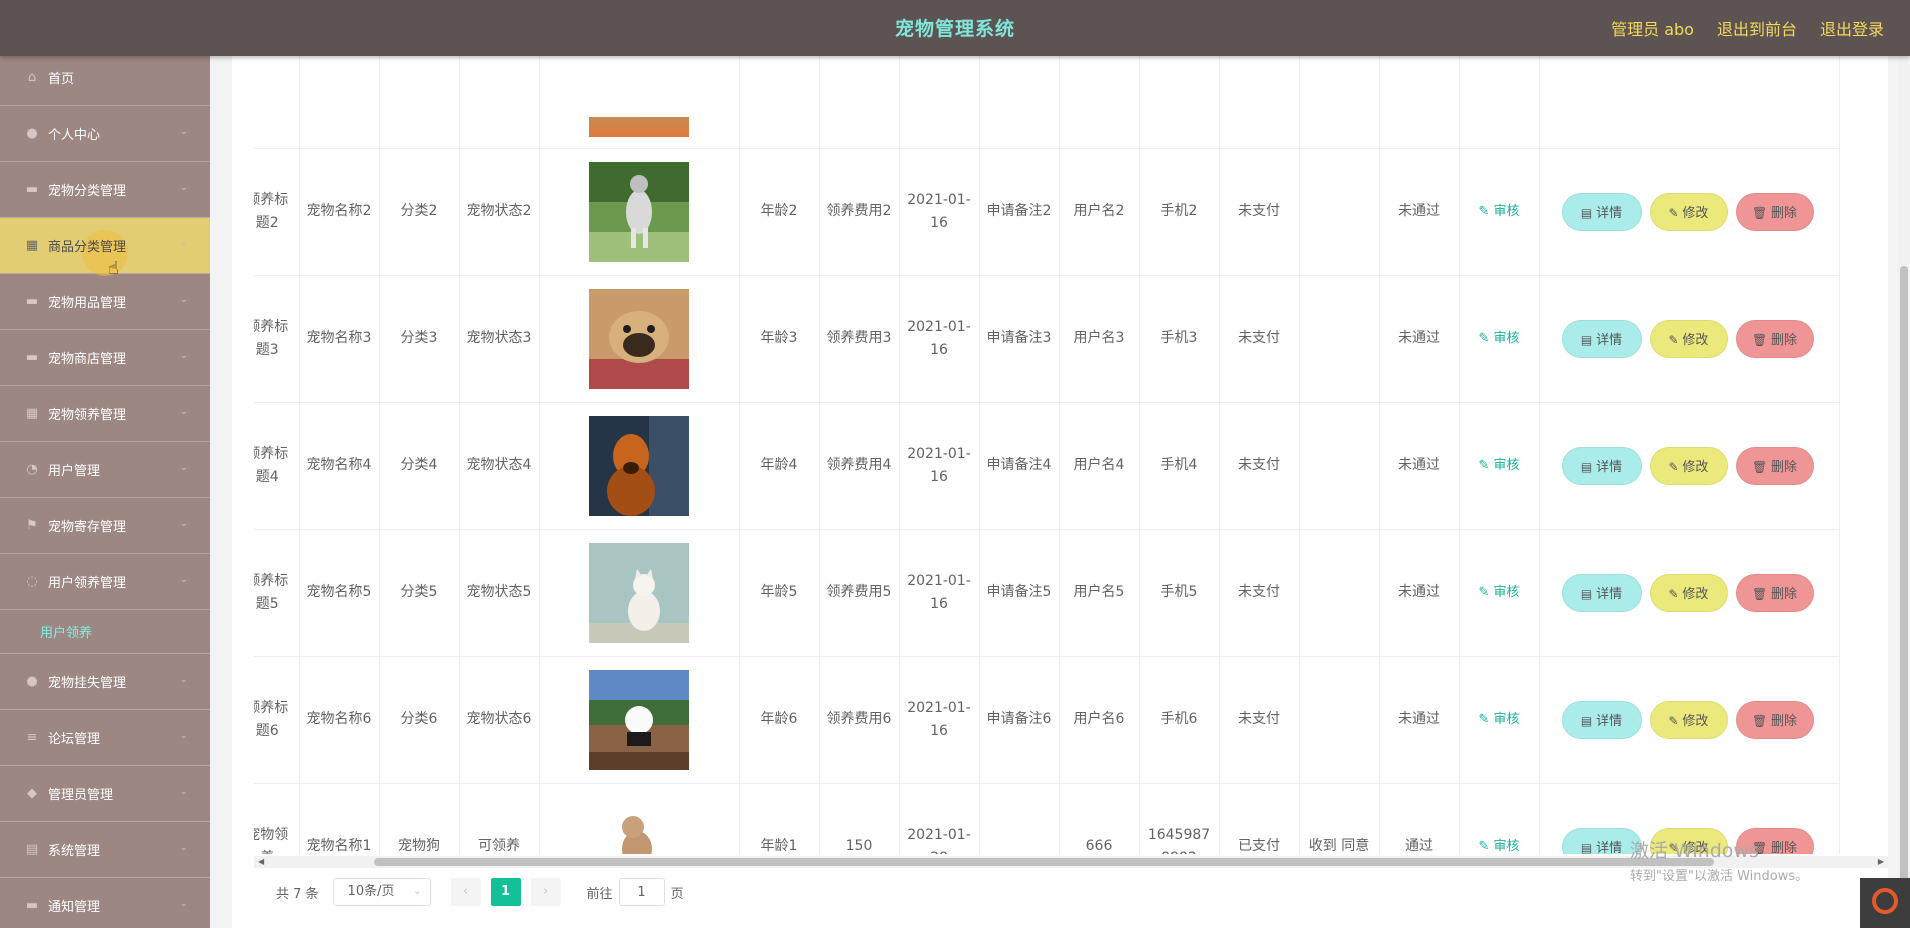  What do you see at coordinates (32, 581) in the screenshot?
I see `circle-icon: ◌` at bounding box center [32, 581].